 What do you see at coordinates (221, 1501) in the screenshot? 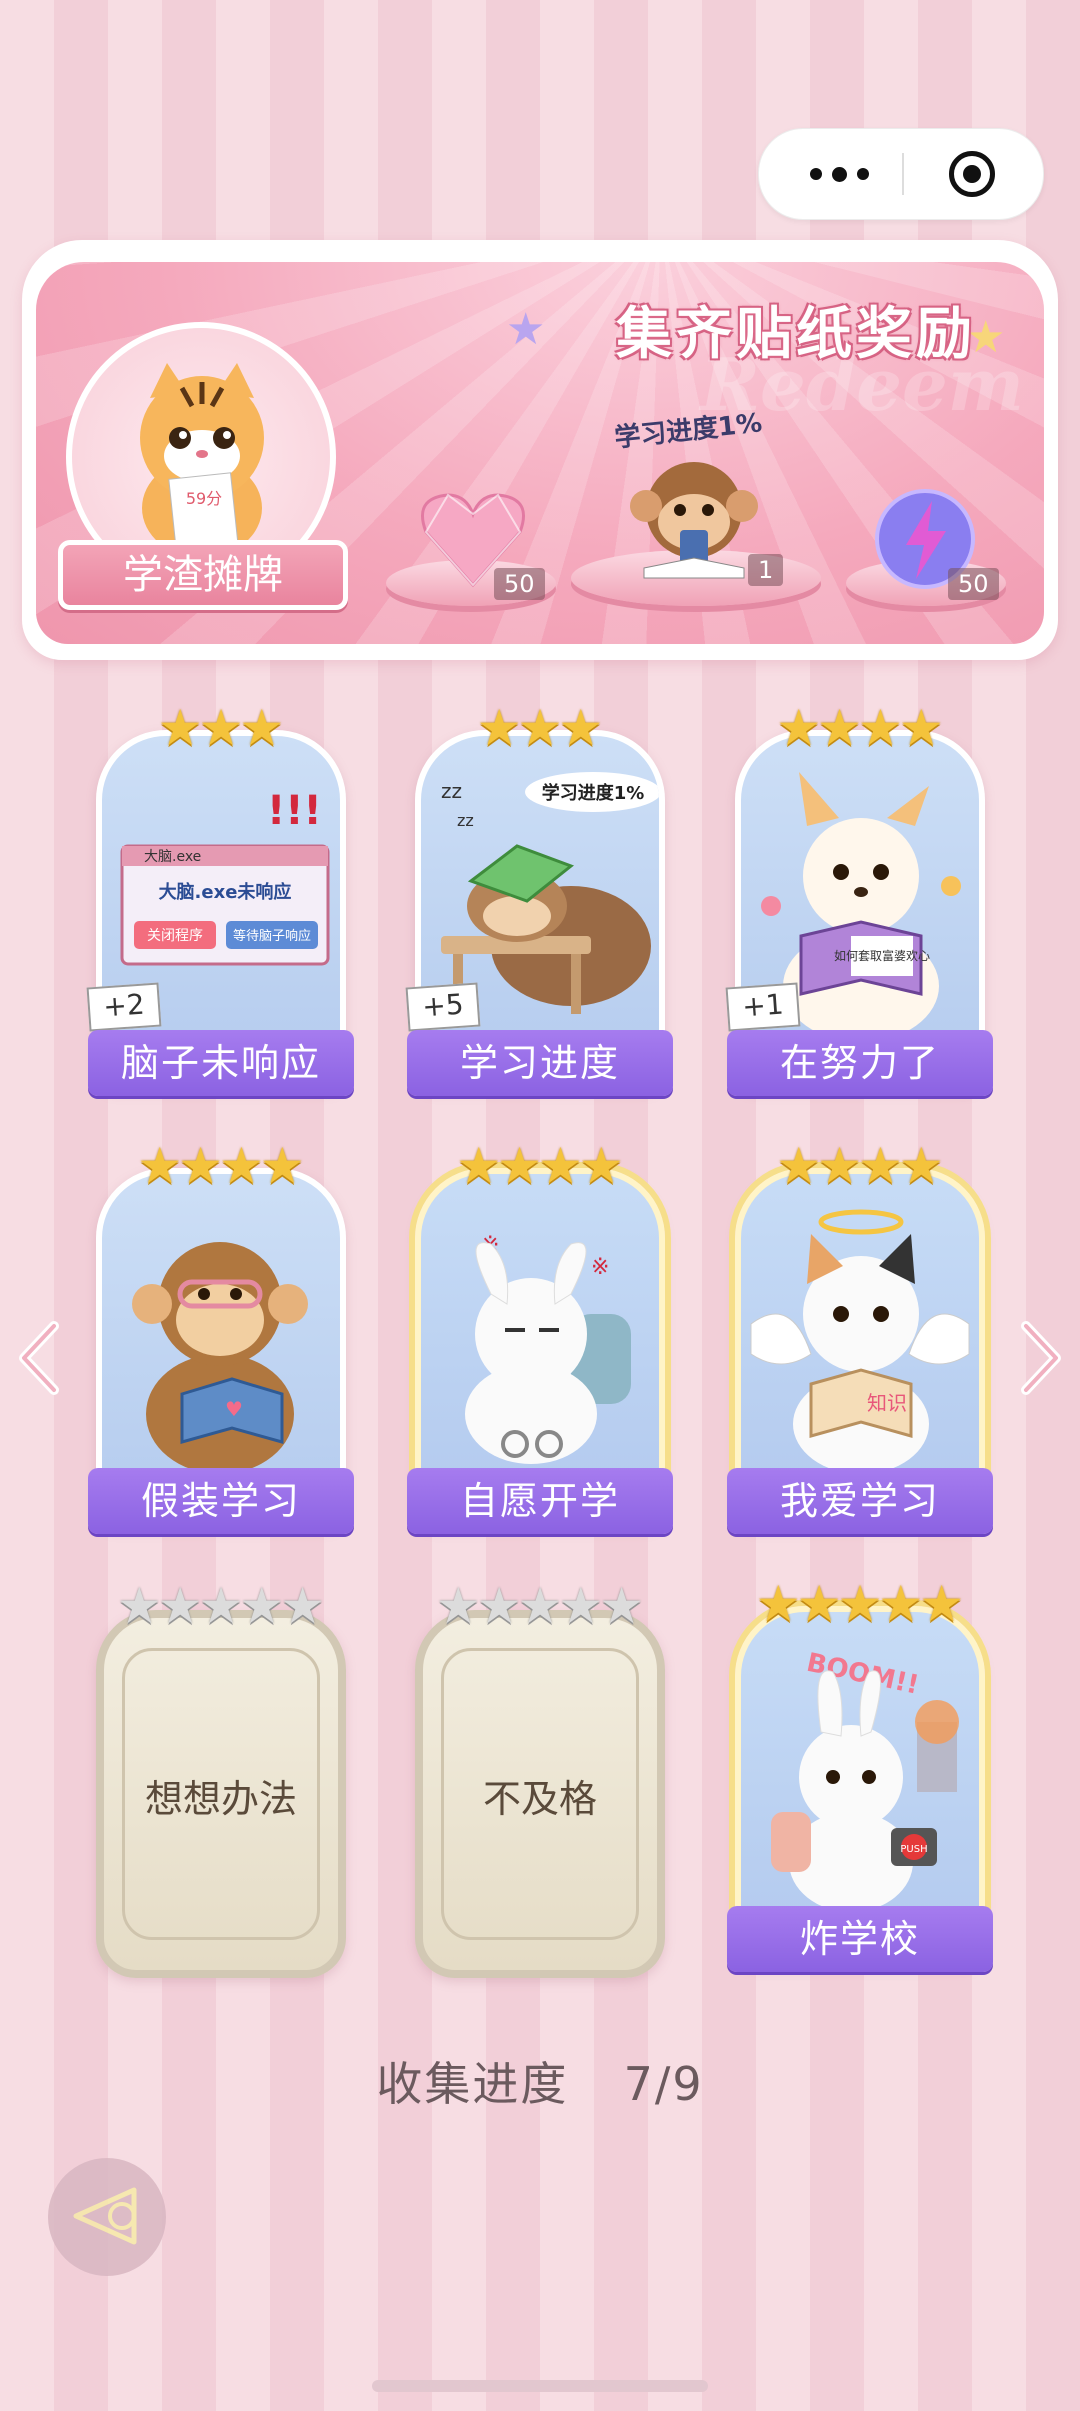
I see `card-label: 假装学习` at bounding box center [221, 1501].